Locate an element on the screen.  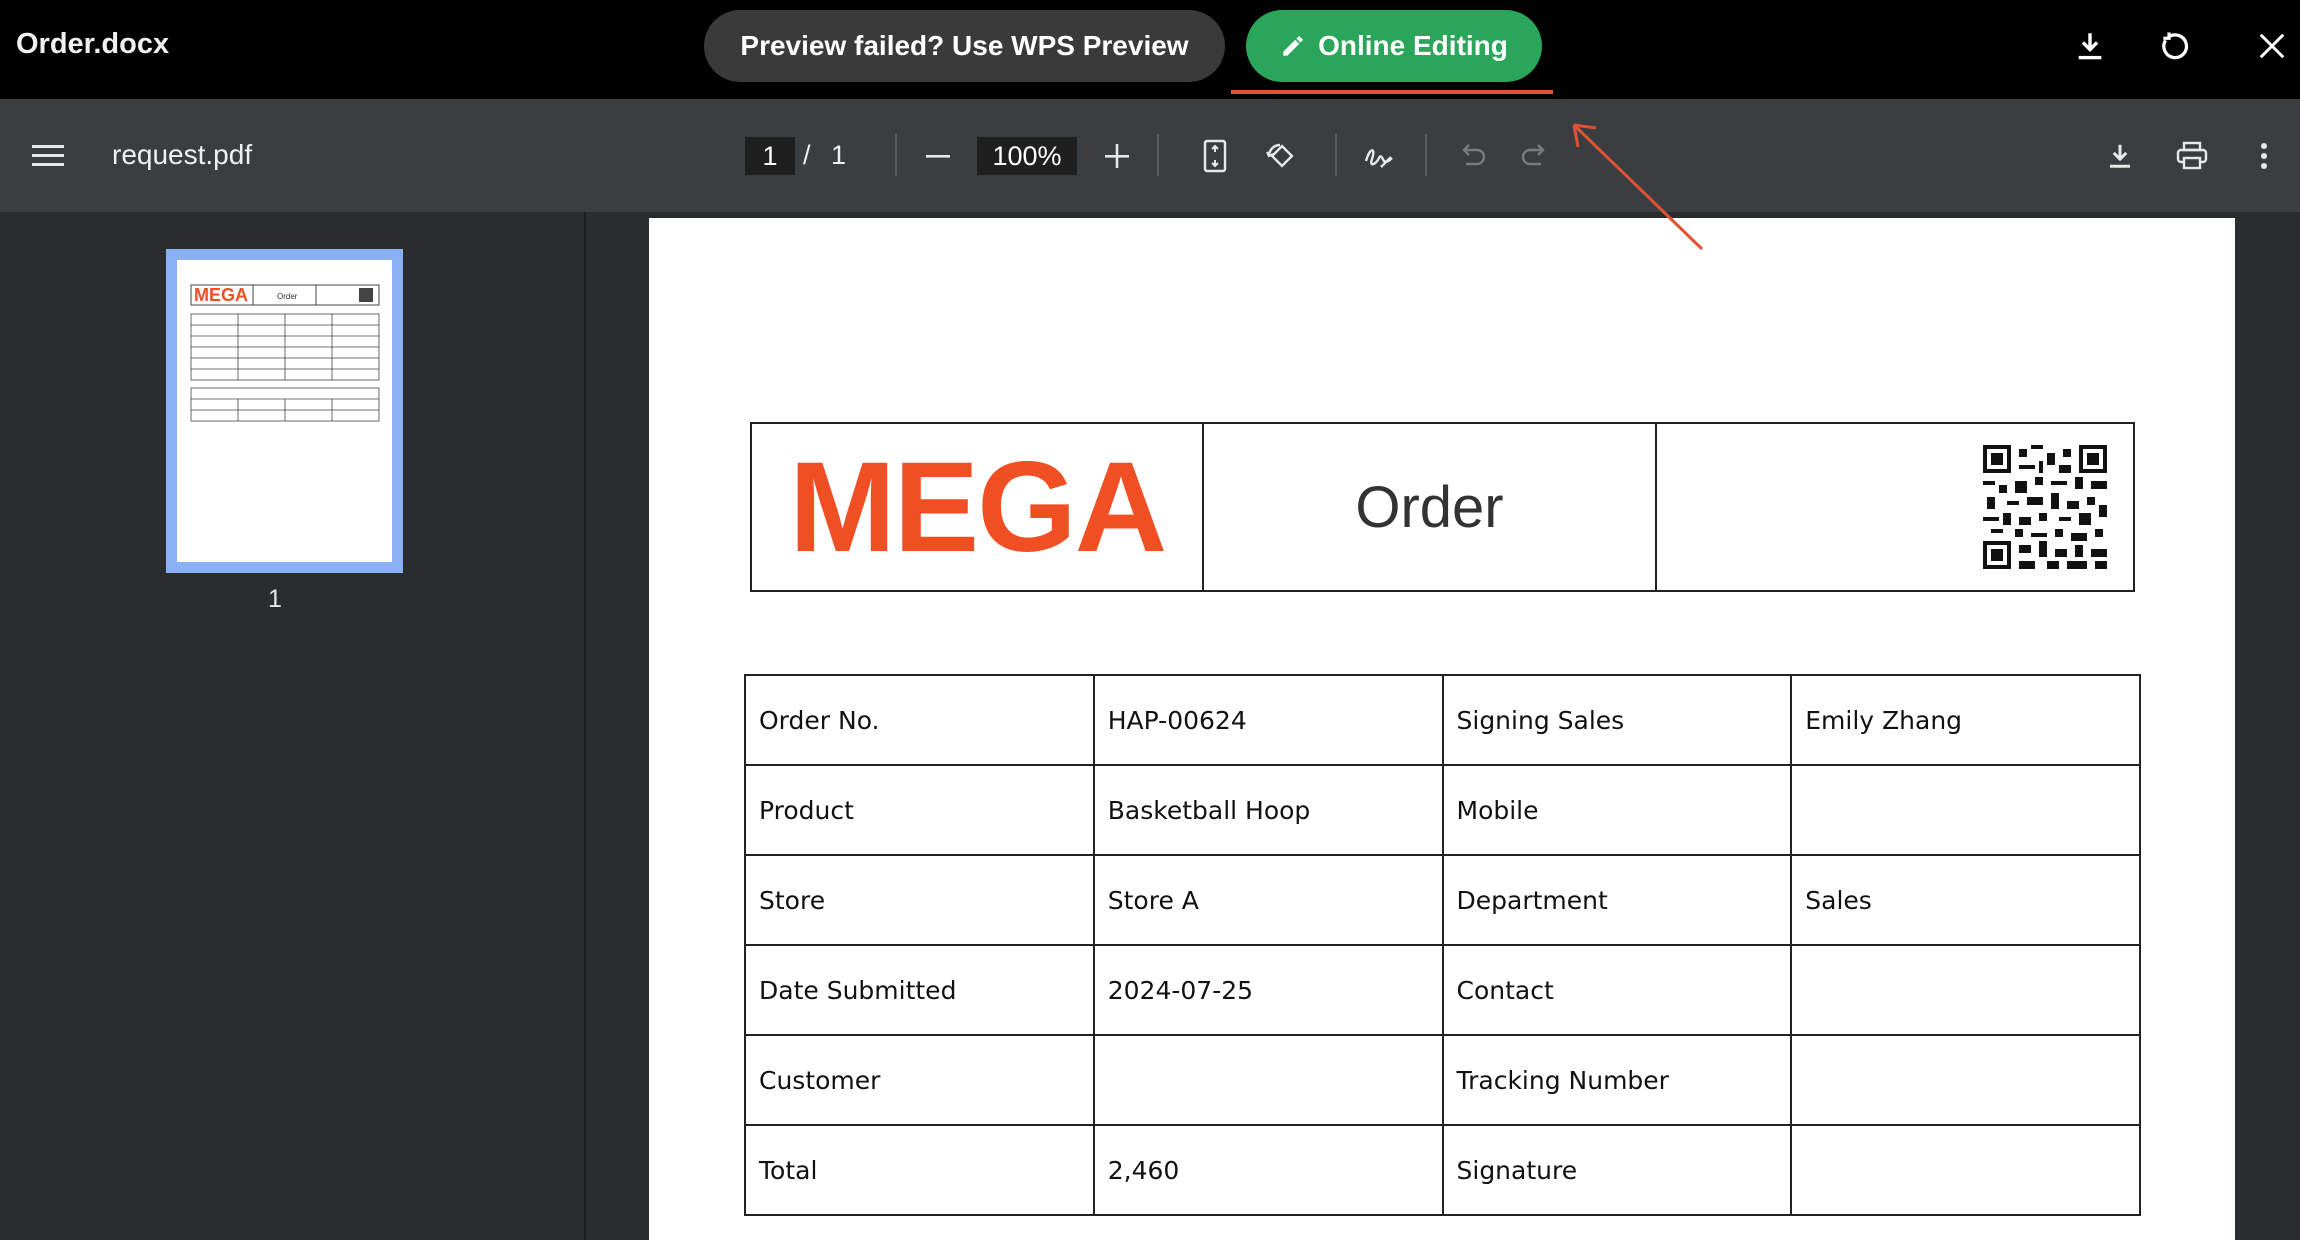
title-cell: Order is located at coordinates (1430, 507).